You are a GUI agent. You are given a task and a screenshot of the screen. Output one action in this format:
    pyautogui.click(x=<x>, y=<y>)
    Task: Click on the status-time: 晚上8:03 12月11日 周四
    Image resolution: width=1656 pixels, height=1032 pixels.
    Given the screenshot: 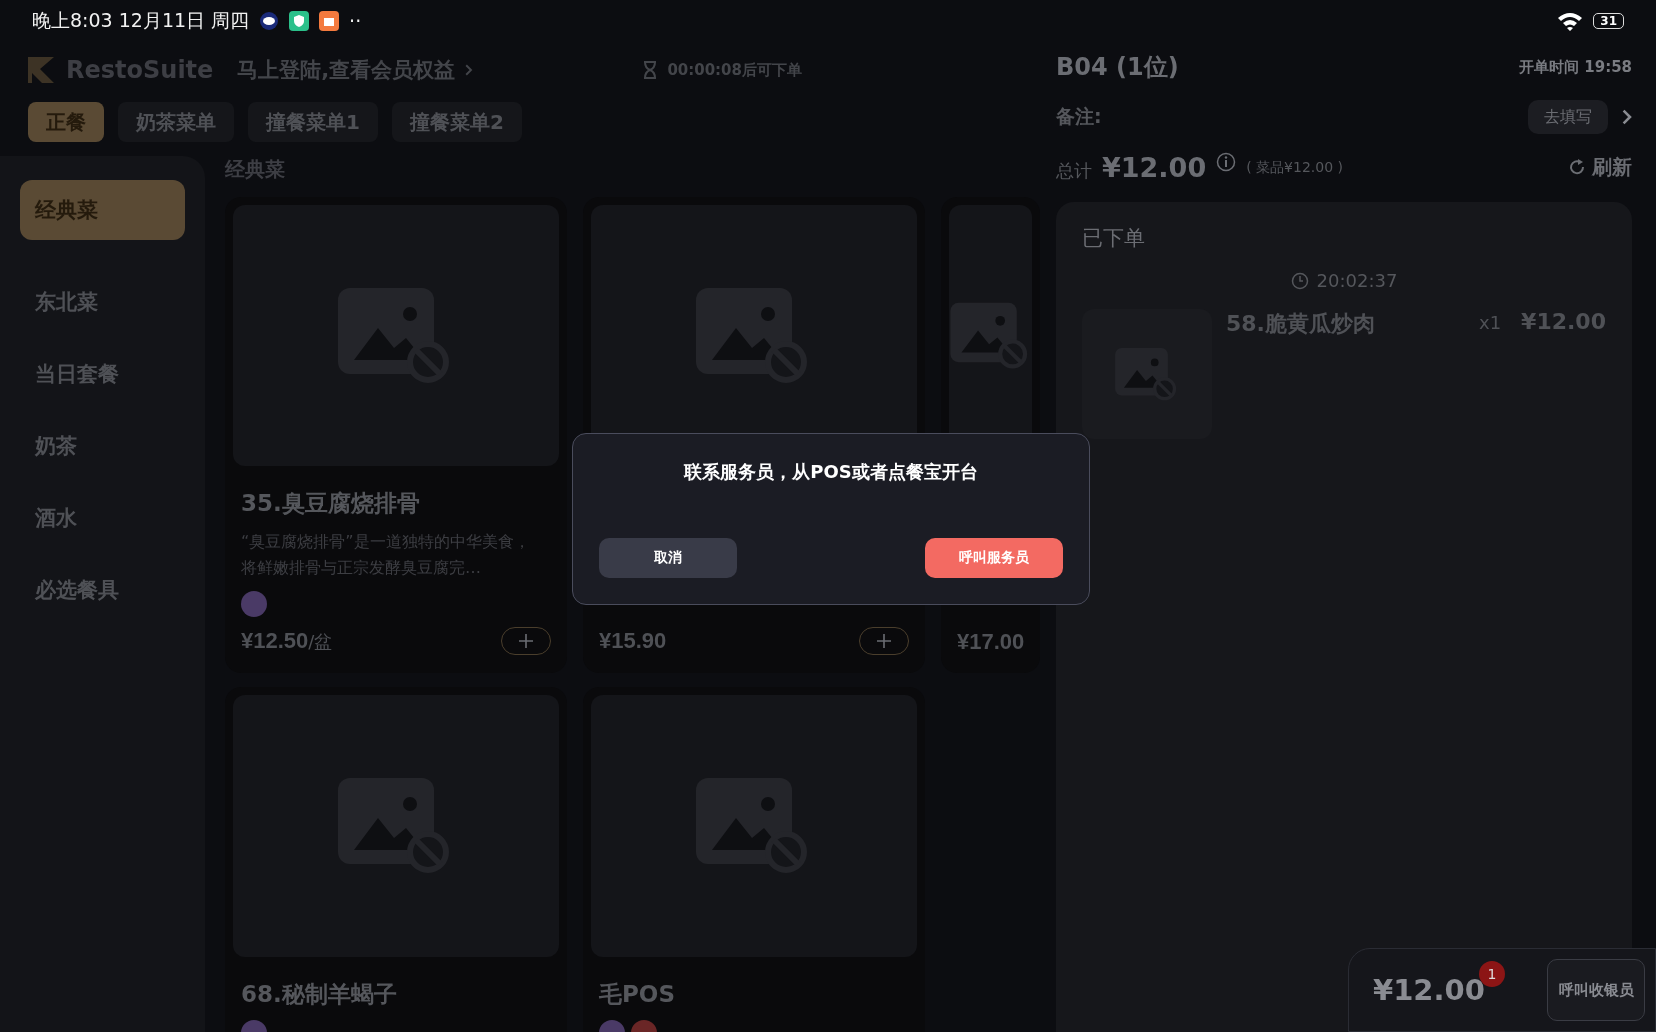 What is the action you would take?
    pyautogui.click(x=141, y=20)
    